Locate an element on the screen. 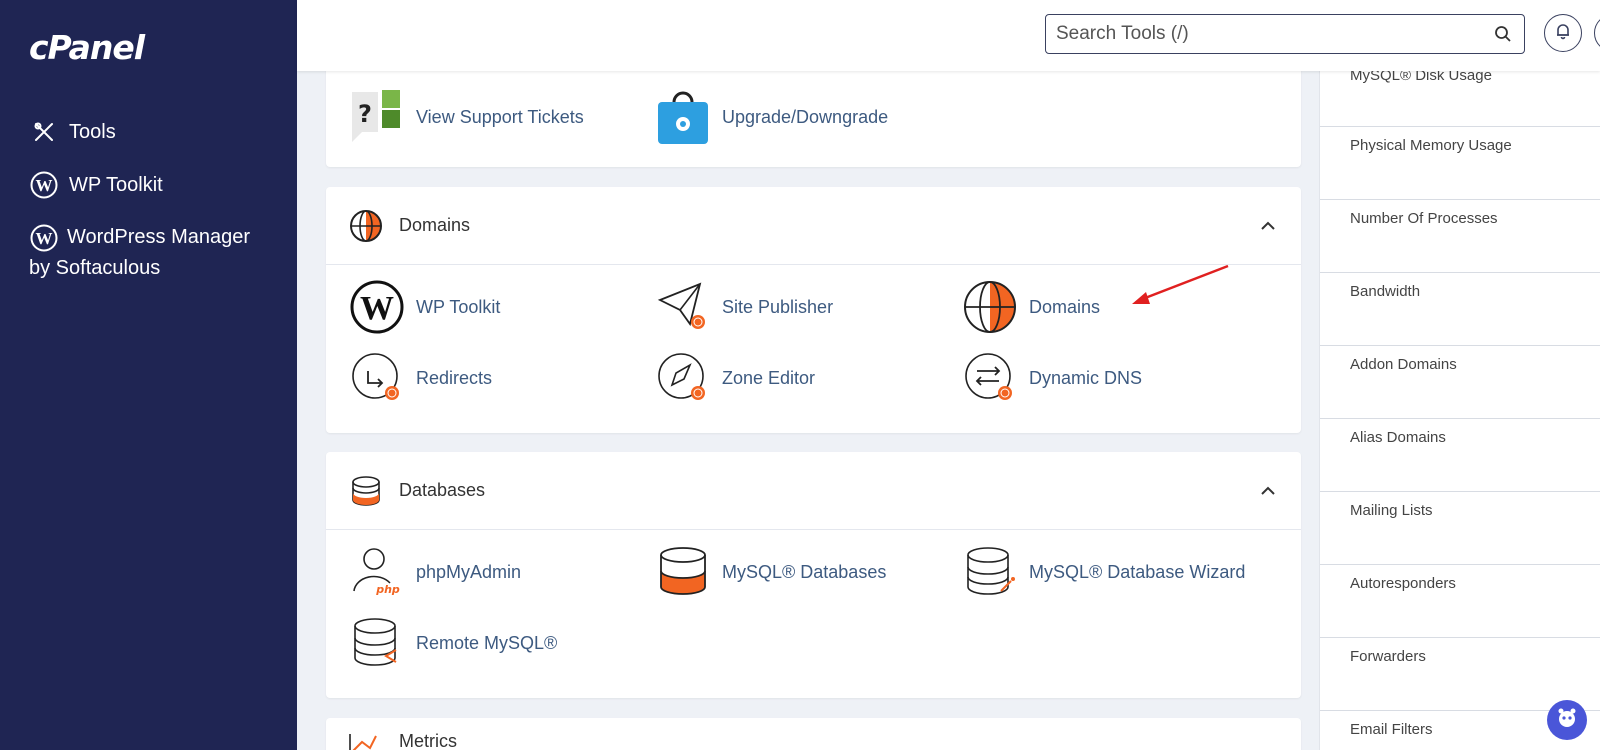 This screenshot has height=750, width=1600. phpmyadmin-icon: php is located at coordinates (377, 572).